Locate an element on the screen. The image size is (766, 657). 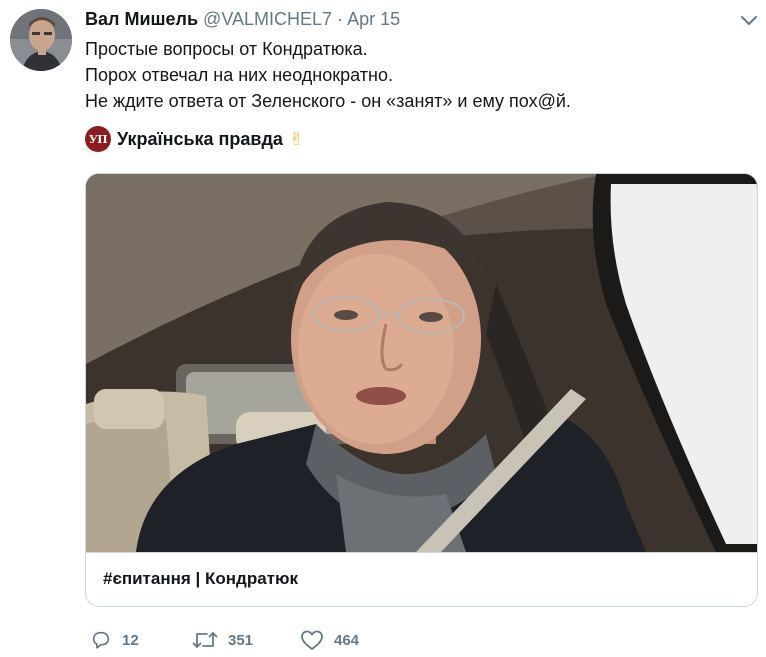
retweet-button: 351 is located at coordinates (222, 640).